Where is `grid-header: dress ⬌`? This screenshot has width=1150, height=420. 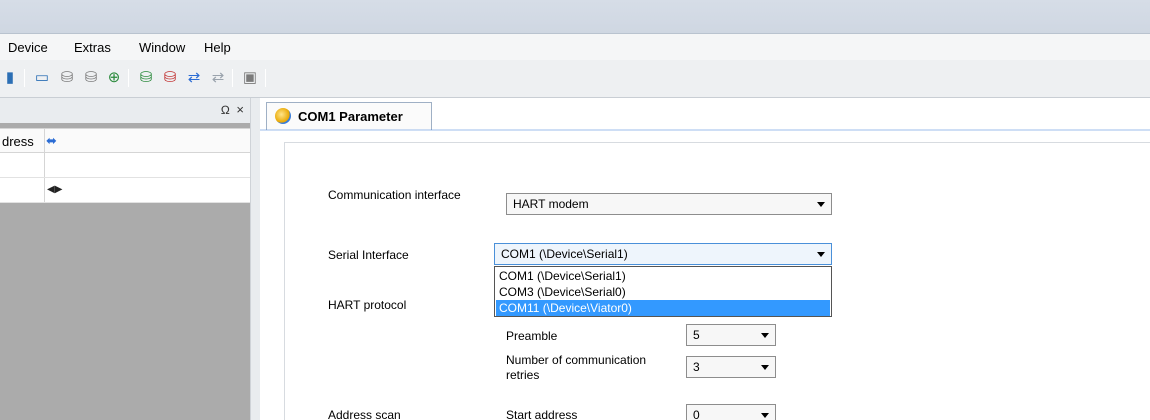
grid-header: dress ⬌ is located at coordinates (125, 140).